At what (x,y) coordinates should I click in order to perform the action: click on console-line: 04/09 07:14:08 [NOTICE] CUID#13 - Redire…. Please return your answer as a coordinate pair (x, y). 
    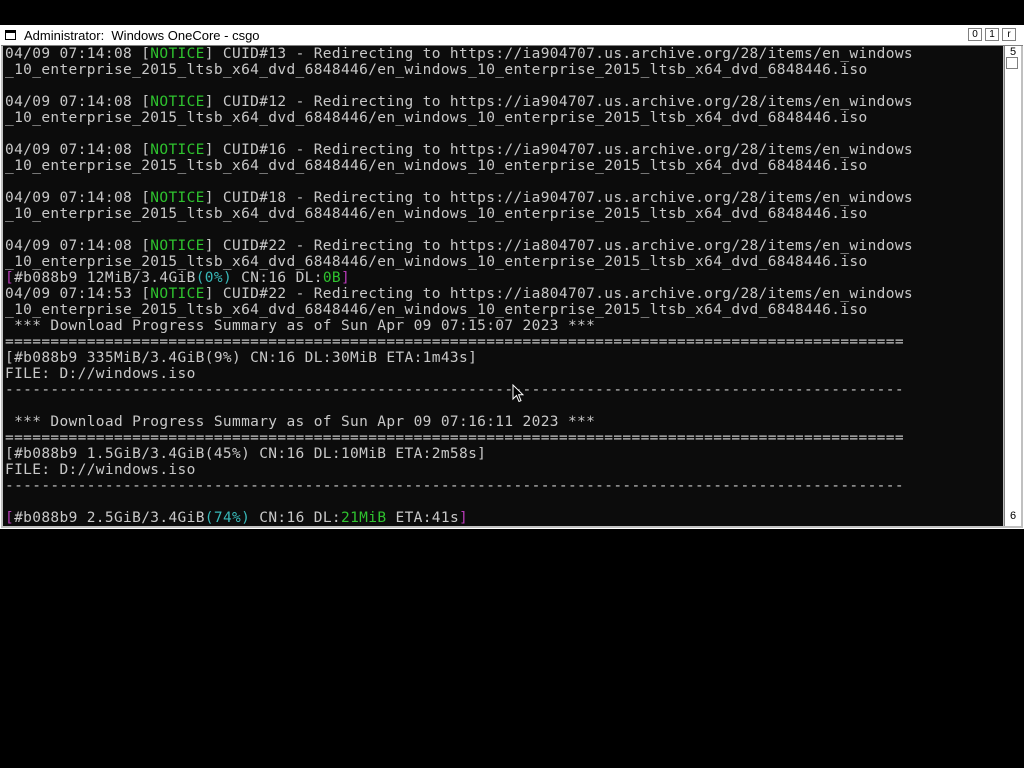
    Looking at the image, I should click on (459, 54).